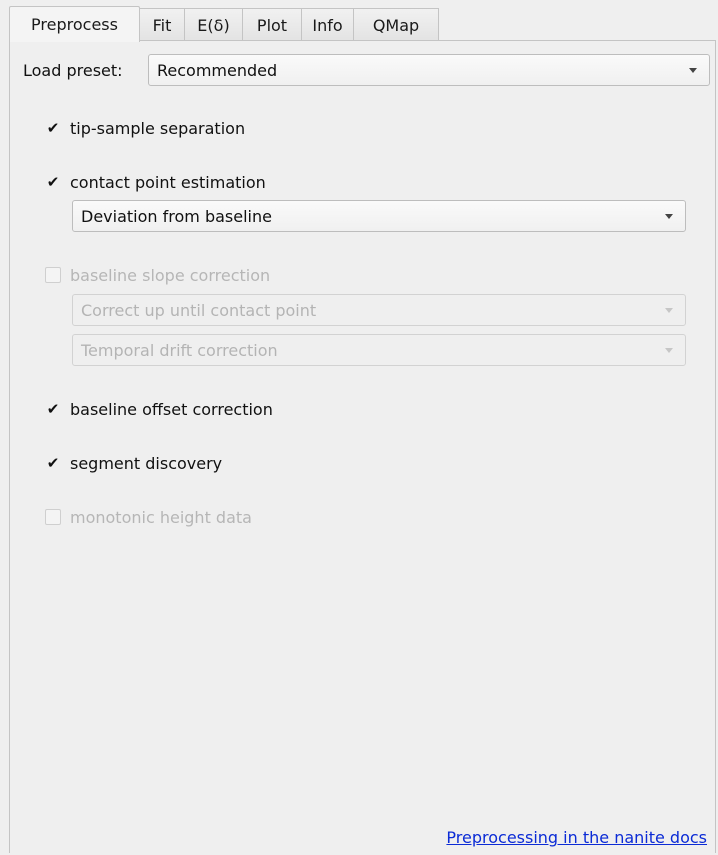 The width and height of the screenshot is (718, 855). What do you see at coordinates (179, 350) in the screenshot?
I see `baseline-drift-value: Temporal drift correction` at bounding box center [179, 350].